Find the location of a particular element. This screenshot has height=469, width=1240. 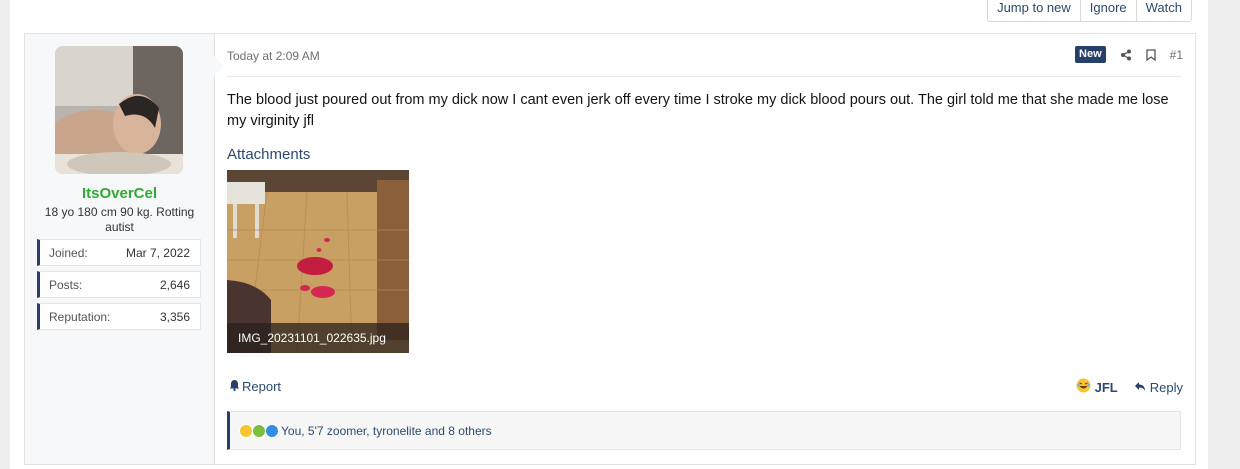

ignore-button: Ignore is located at coordinates (1107, 10).